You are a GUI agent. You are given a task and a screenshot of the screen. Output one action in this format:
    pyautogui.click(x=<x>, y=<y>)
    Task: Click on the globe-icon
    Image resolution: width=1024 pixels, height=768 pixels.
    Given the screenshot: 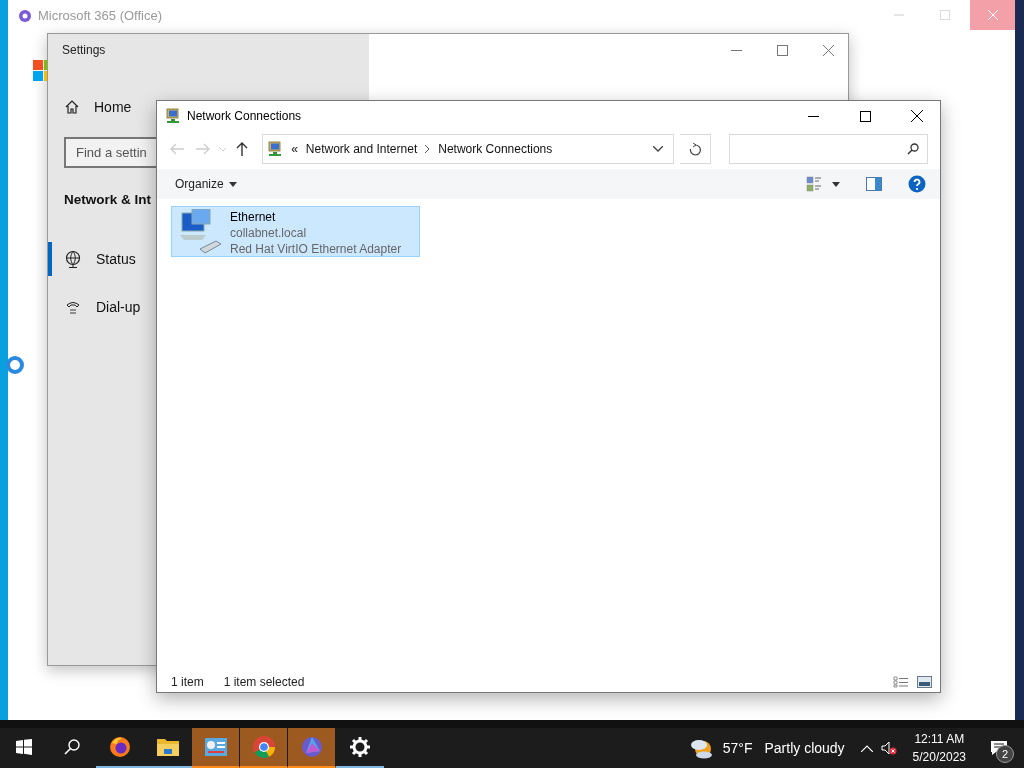 What is the action you would take?
    pyautogui.click(x=73, y=259)
    